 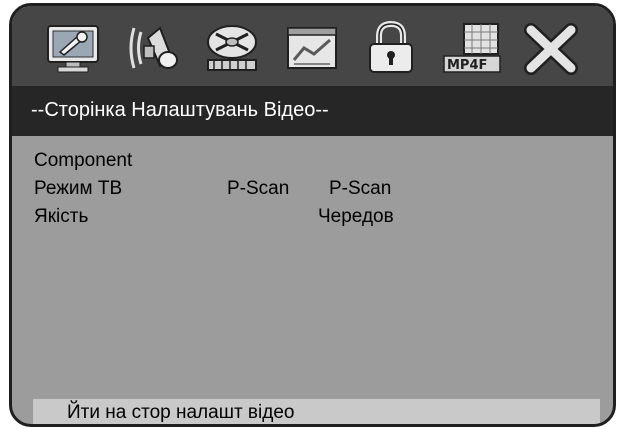 I want to click on preference-setup-icon, so click(x=312, y=48).